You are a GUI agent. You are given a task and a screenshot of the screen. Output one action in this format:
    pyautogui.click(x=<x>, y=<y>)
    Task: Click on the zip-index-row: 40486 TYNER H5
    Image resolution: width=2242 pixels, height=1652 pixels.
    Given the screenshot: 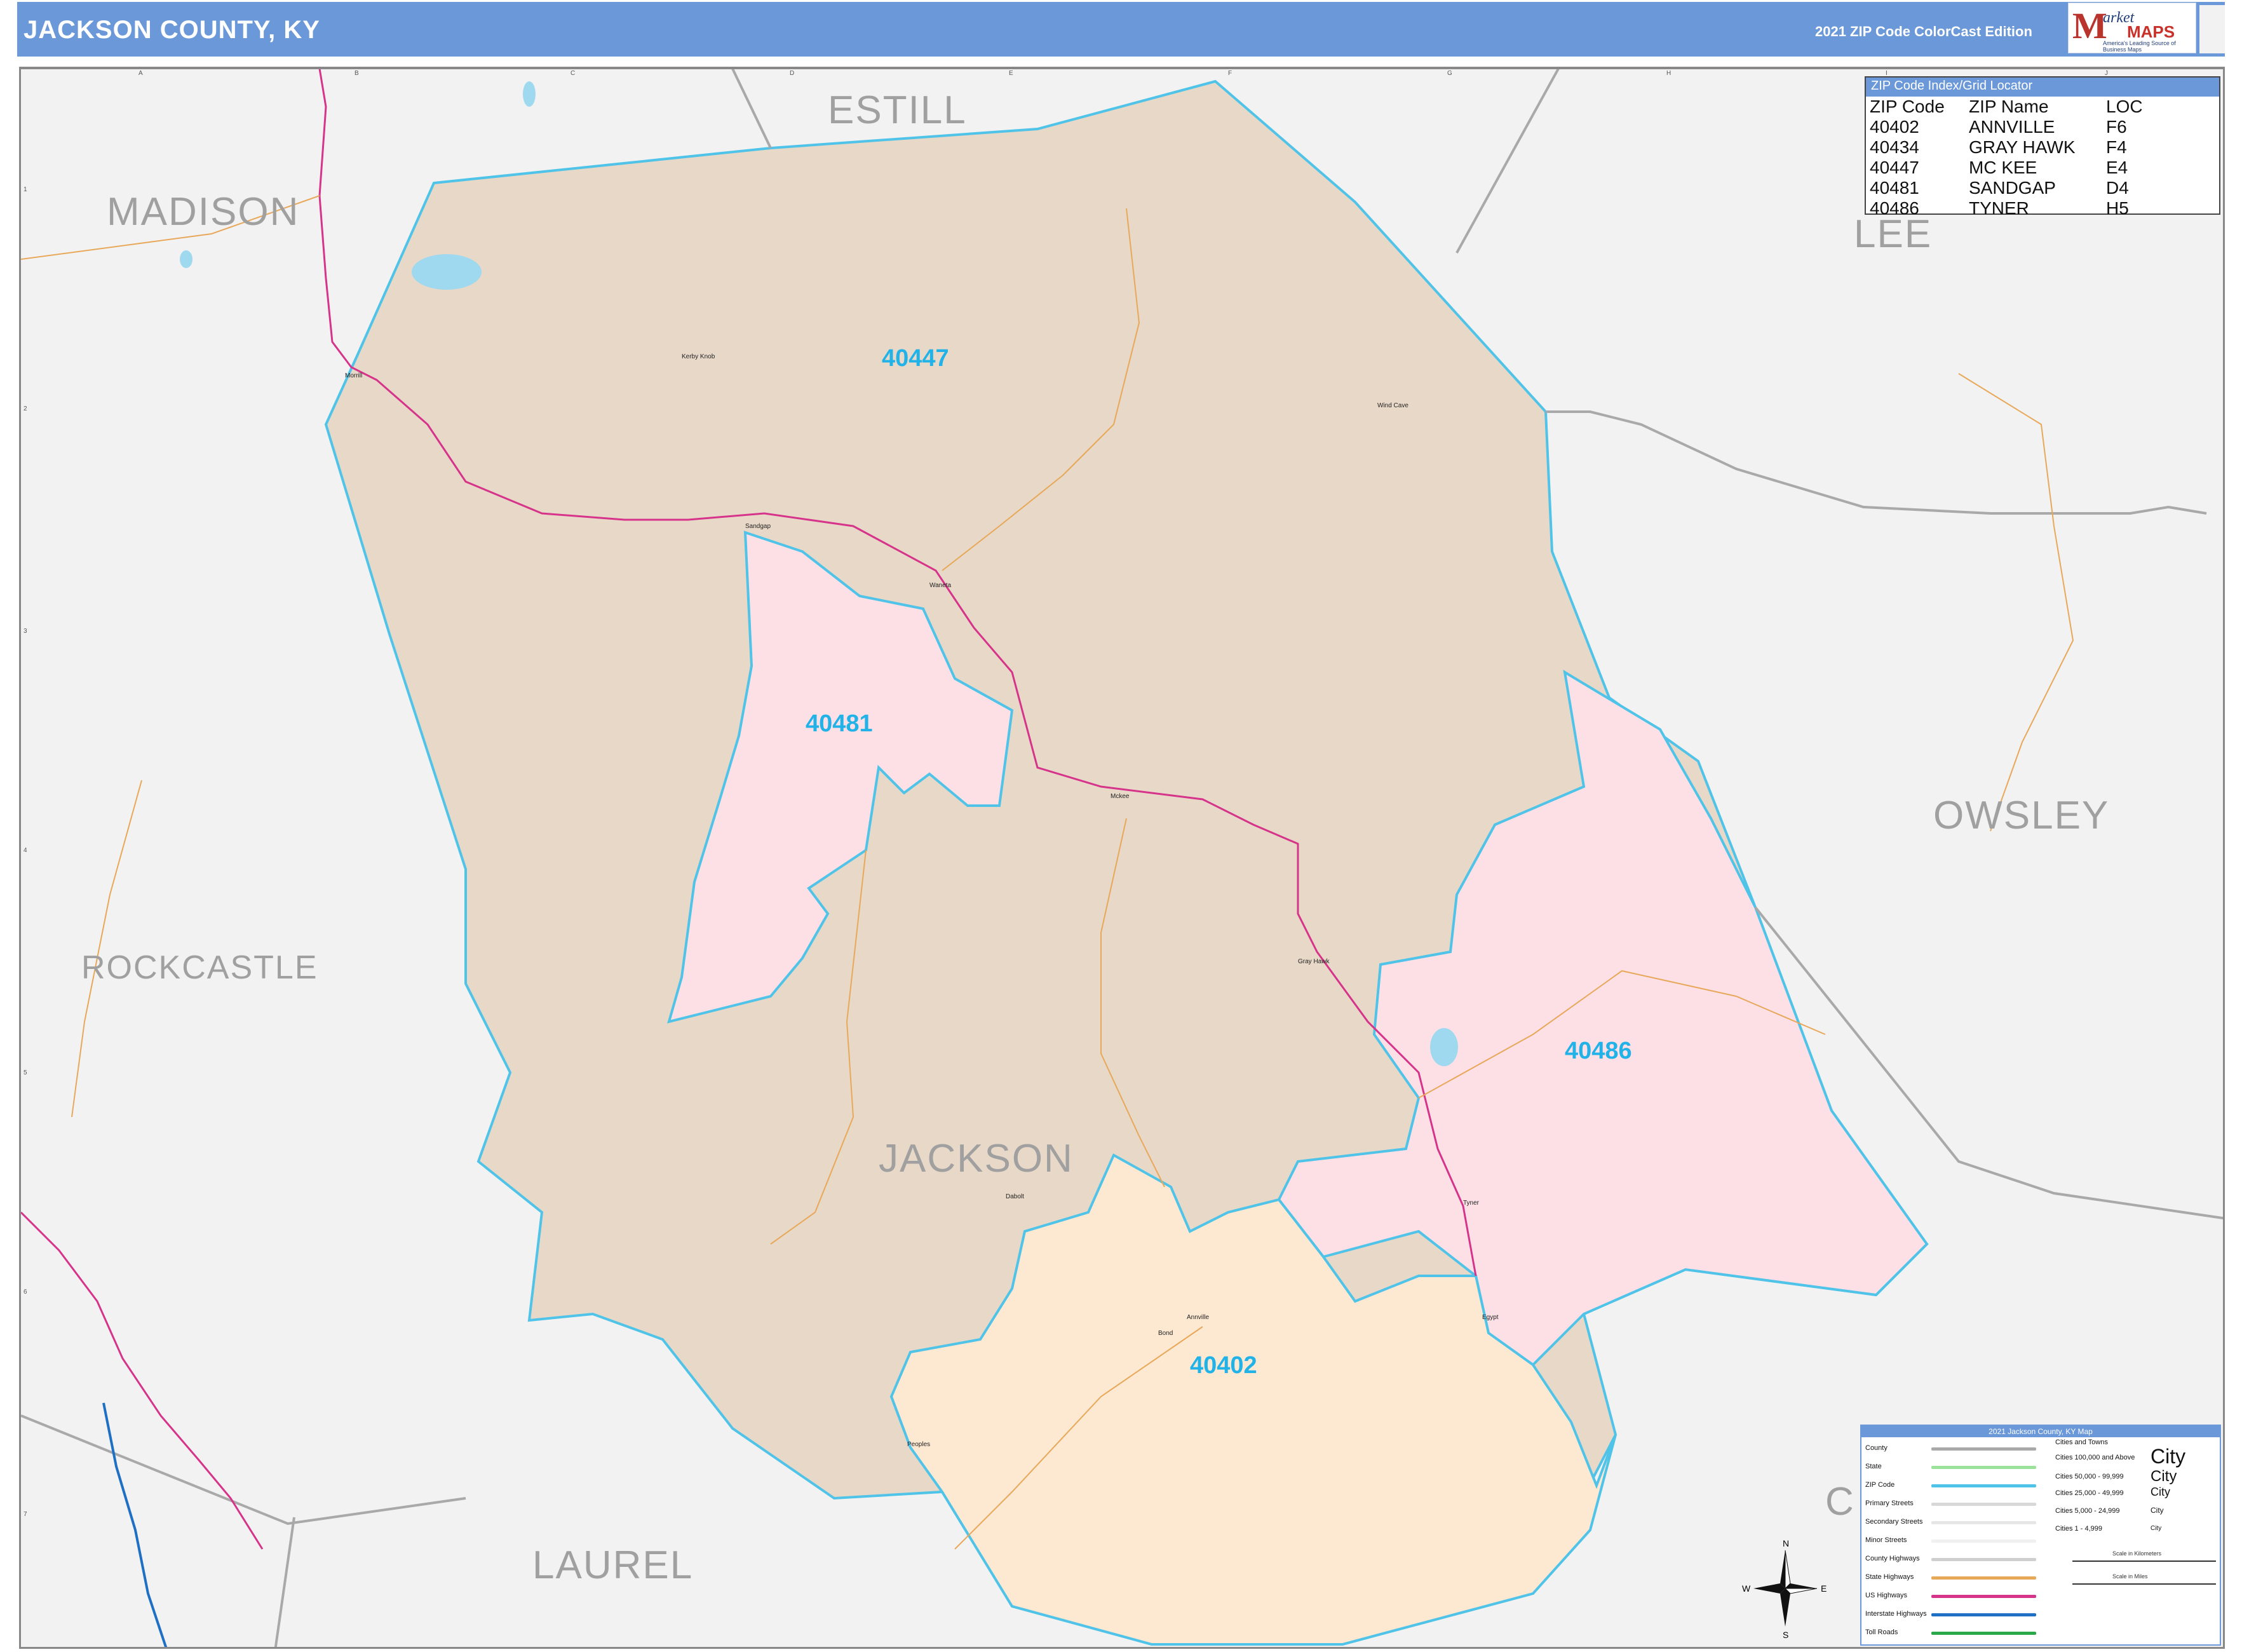 What is the action you would take?
    pyautogui.click(x=2008, y=209)
    